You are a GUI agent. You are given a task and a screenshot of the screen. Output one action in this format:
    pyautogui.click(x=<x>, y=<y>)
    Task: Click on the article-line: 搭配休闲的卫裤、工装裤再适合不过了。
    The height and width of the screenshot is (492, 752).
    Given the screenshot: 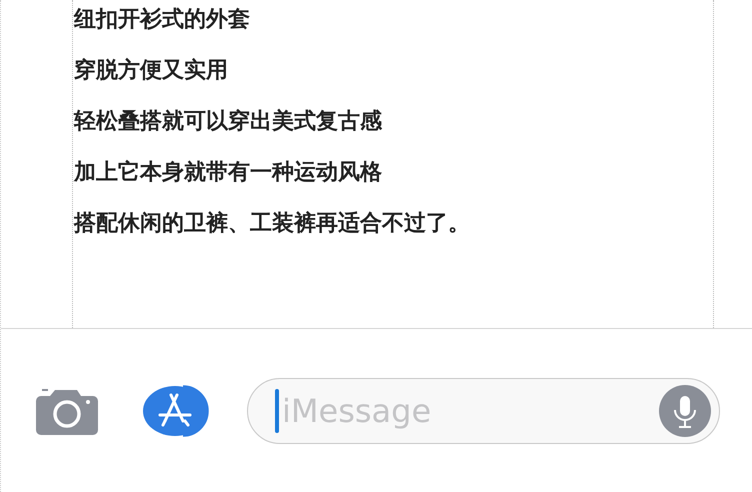 What is the action you would take?
    pyautogui.click(x=272, y=224)
    